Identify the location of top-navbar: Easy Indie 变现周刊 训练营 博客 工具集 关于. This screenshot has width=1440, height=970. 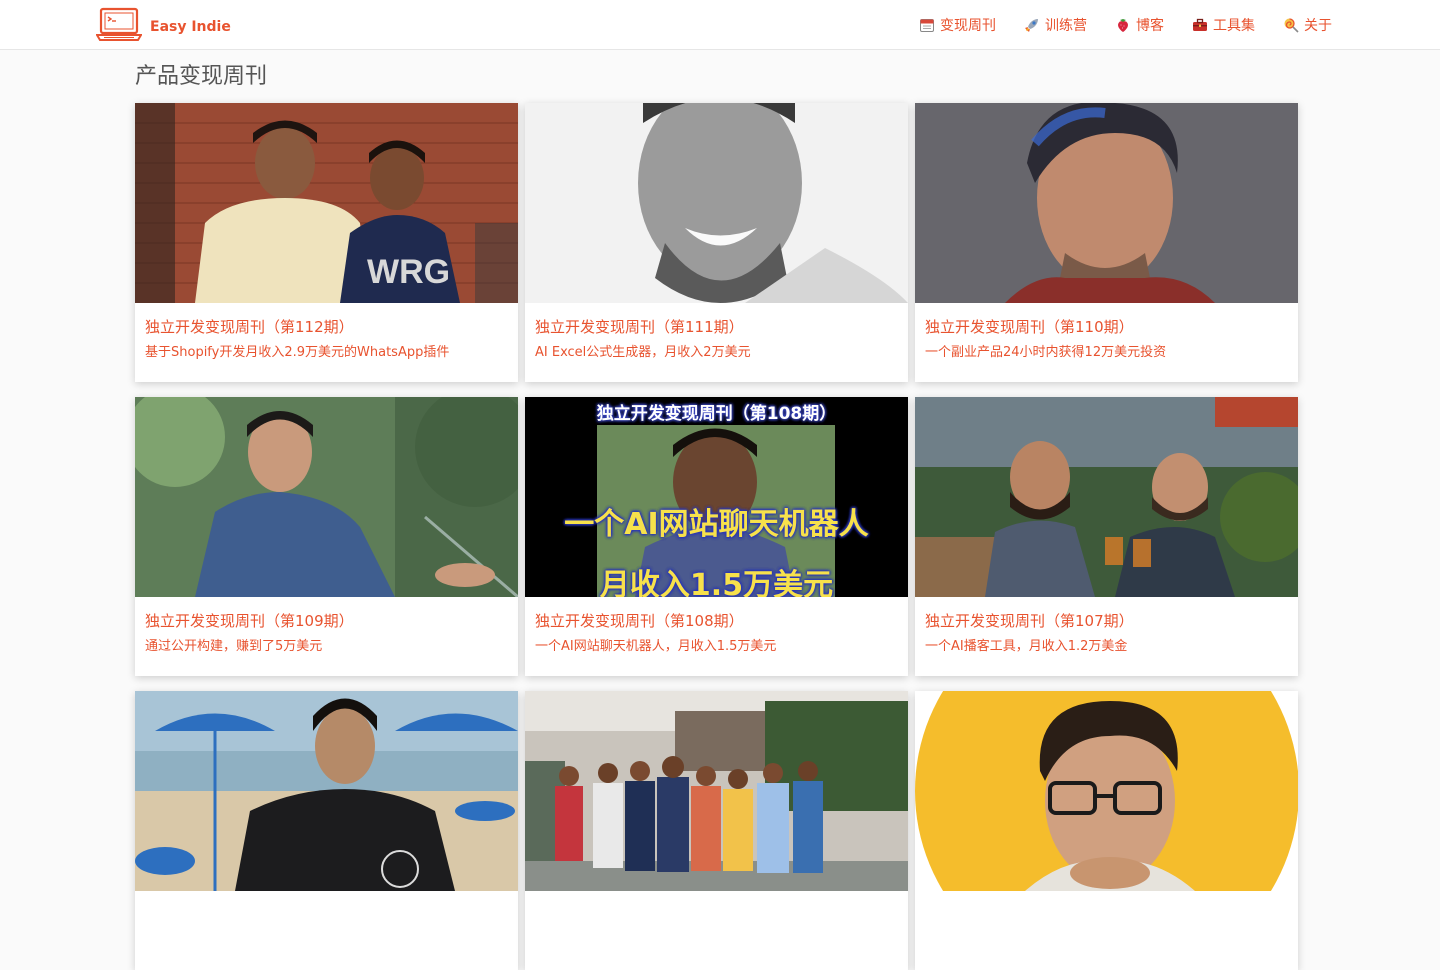
(720, 25).